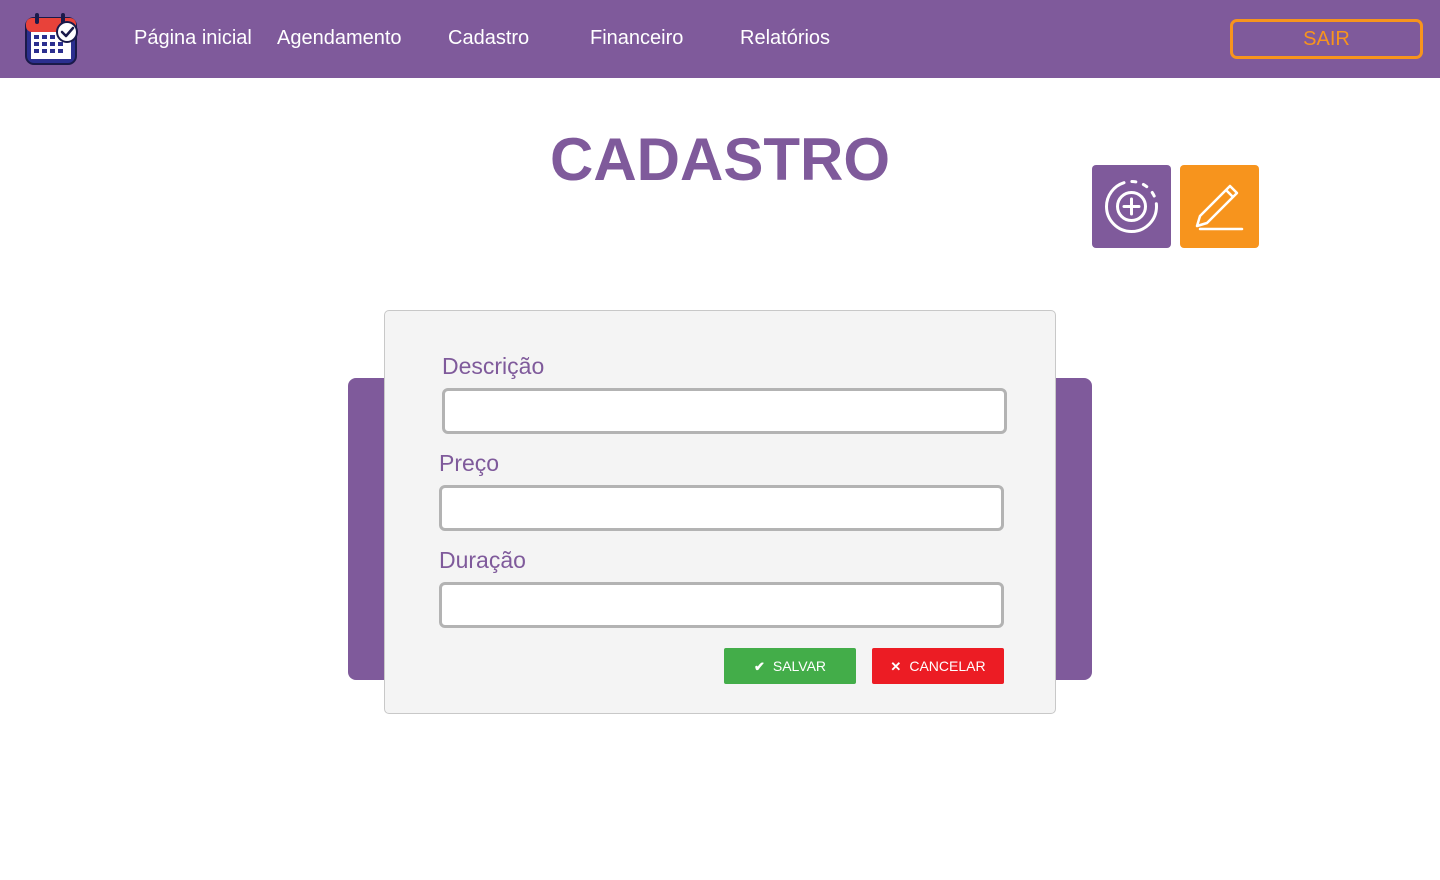  I want to click on logout-button: SAIR, so click(1326, 39).